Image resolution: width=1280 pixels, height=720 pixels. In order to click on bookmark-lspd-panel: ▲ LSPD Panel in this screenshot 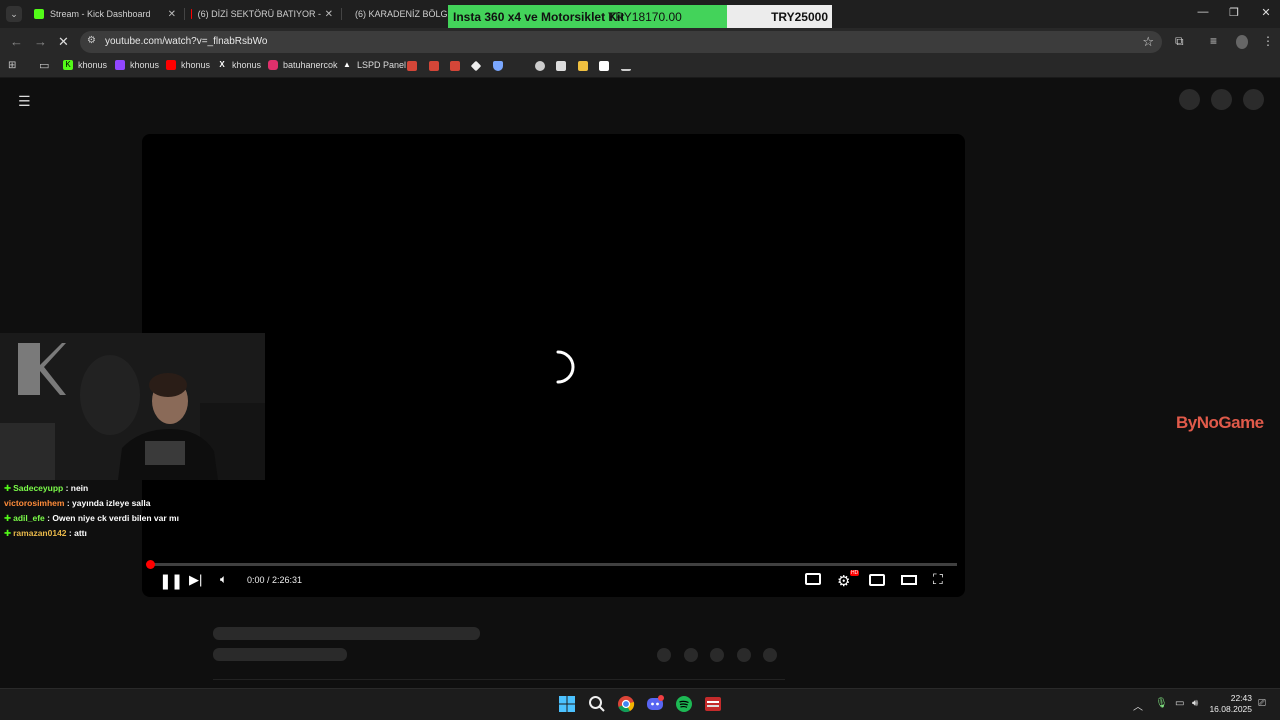, I will do `click(374, 65)`.